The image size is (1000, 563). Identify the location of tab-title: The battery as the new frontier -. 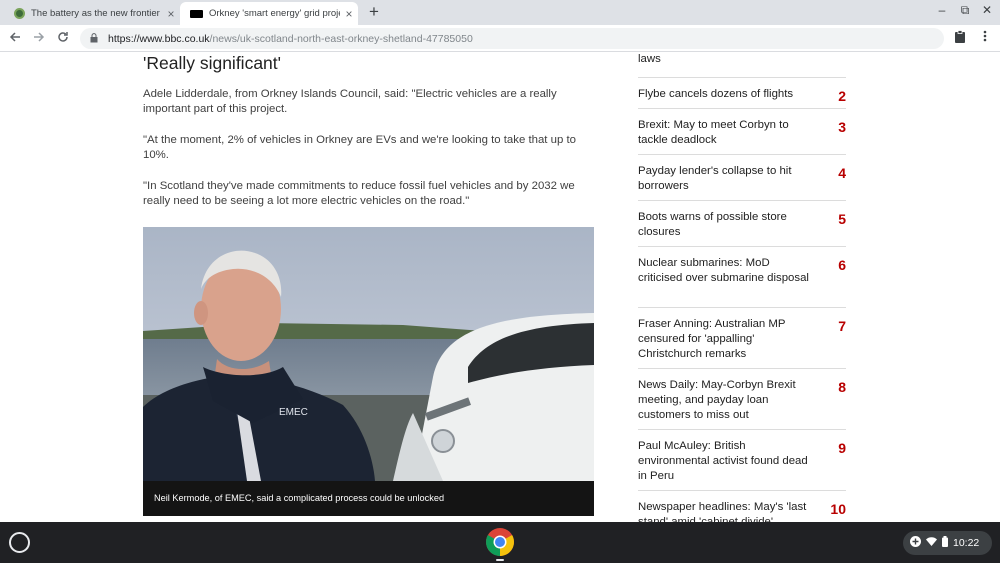
(96, 13).